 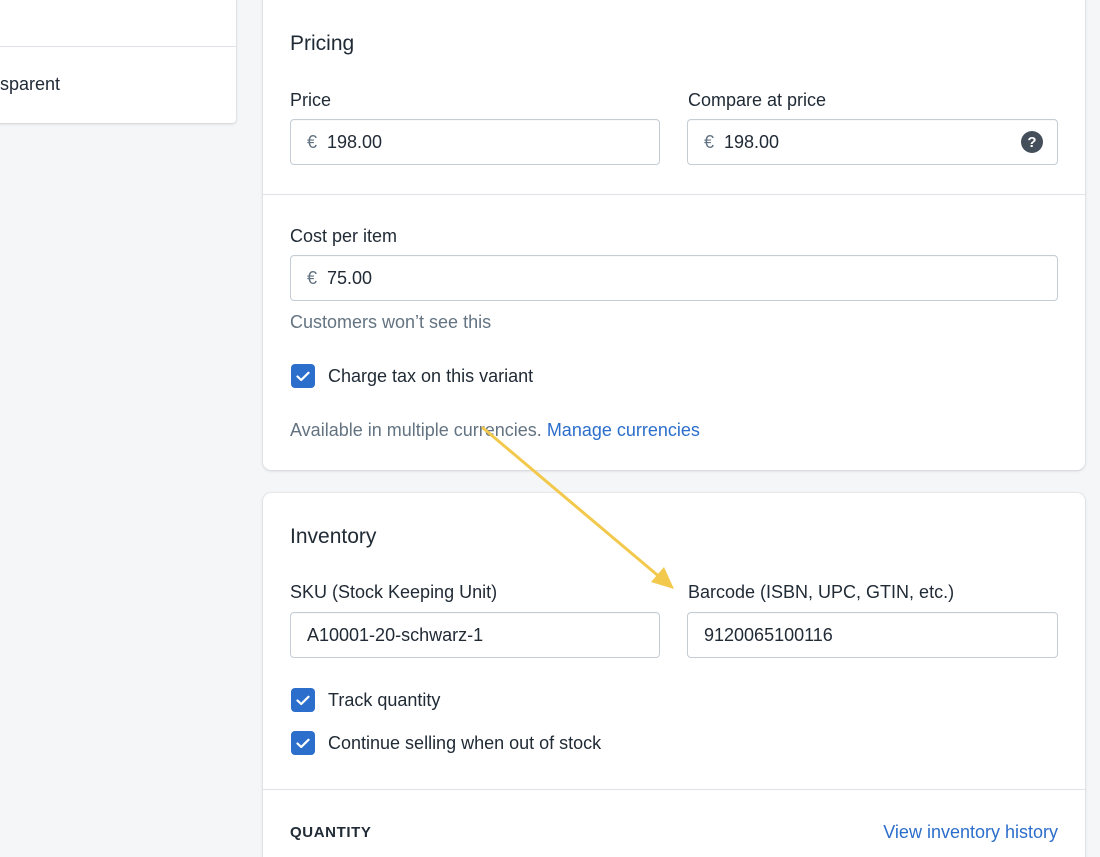 What do you see at coordinates (768, 634) in the screenshot?
I see `barcode-value: 9120065100116` at bounding box center [768, 634].